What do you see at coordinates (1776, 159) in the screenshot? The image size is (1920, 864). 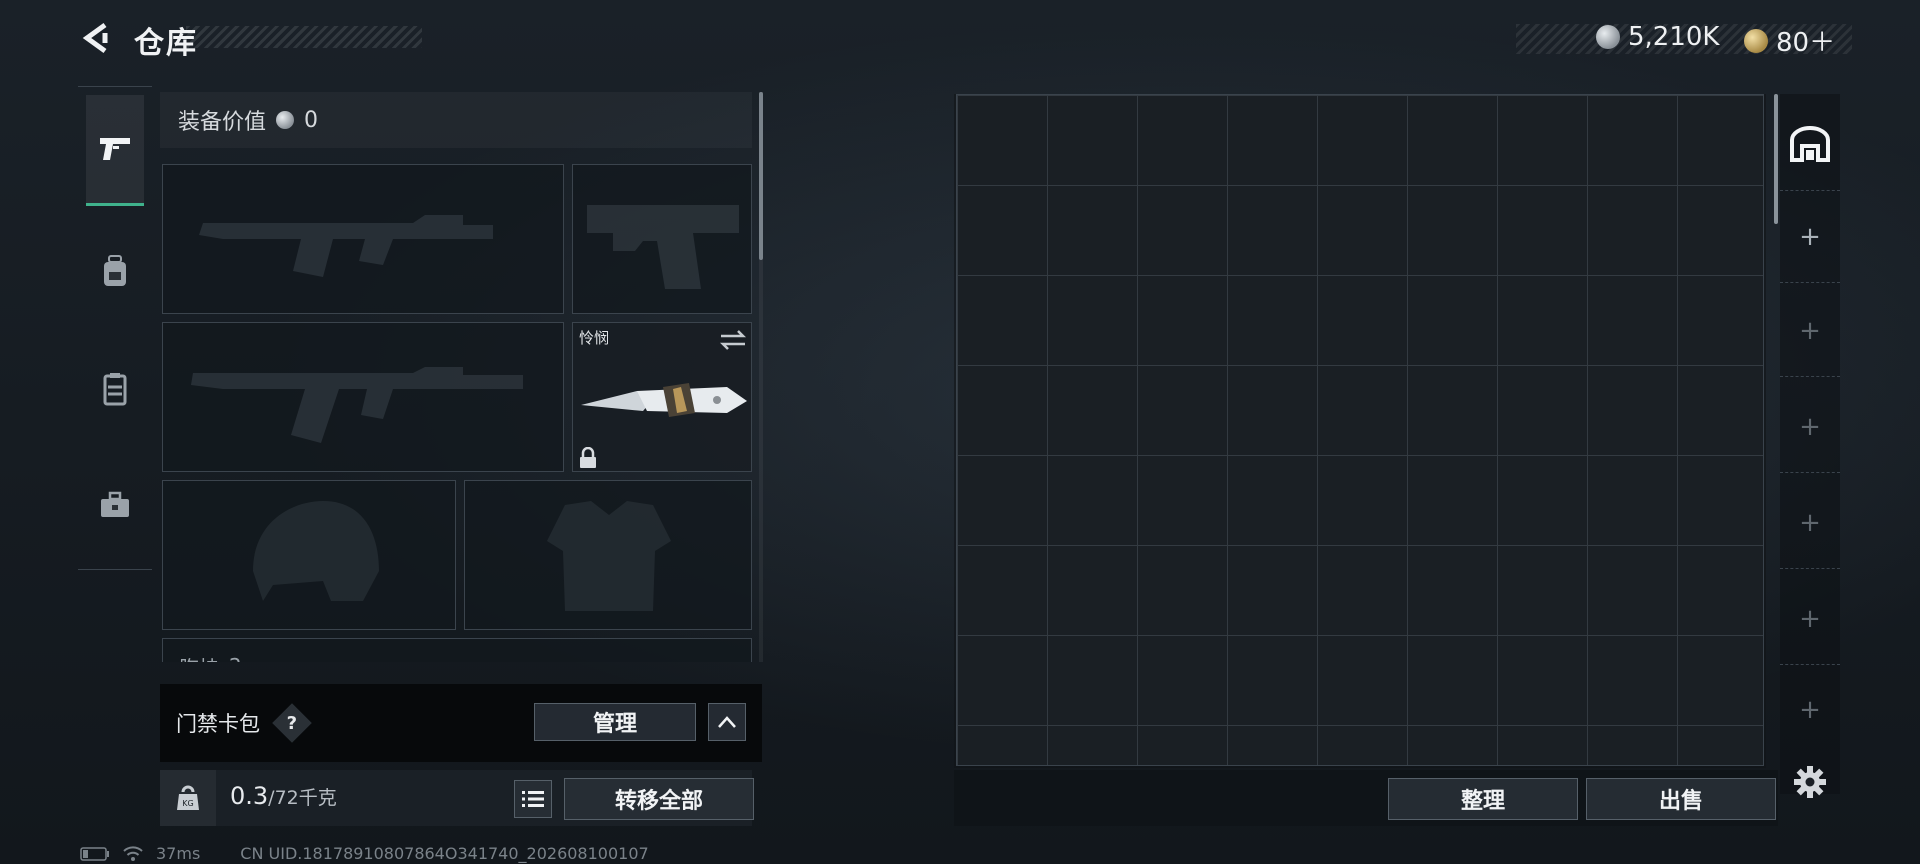 I see `stash-scrollbar` at bounding box center [1776, 159].